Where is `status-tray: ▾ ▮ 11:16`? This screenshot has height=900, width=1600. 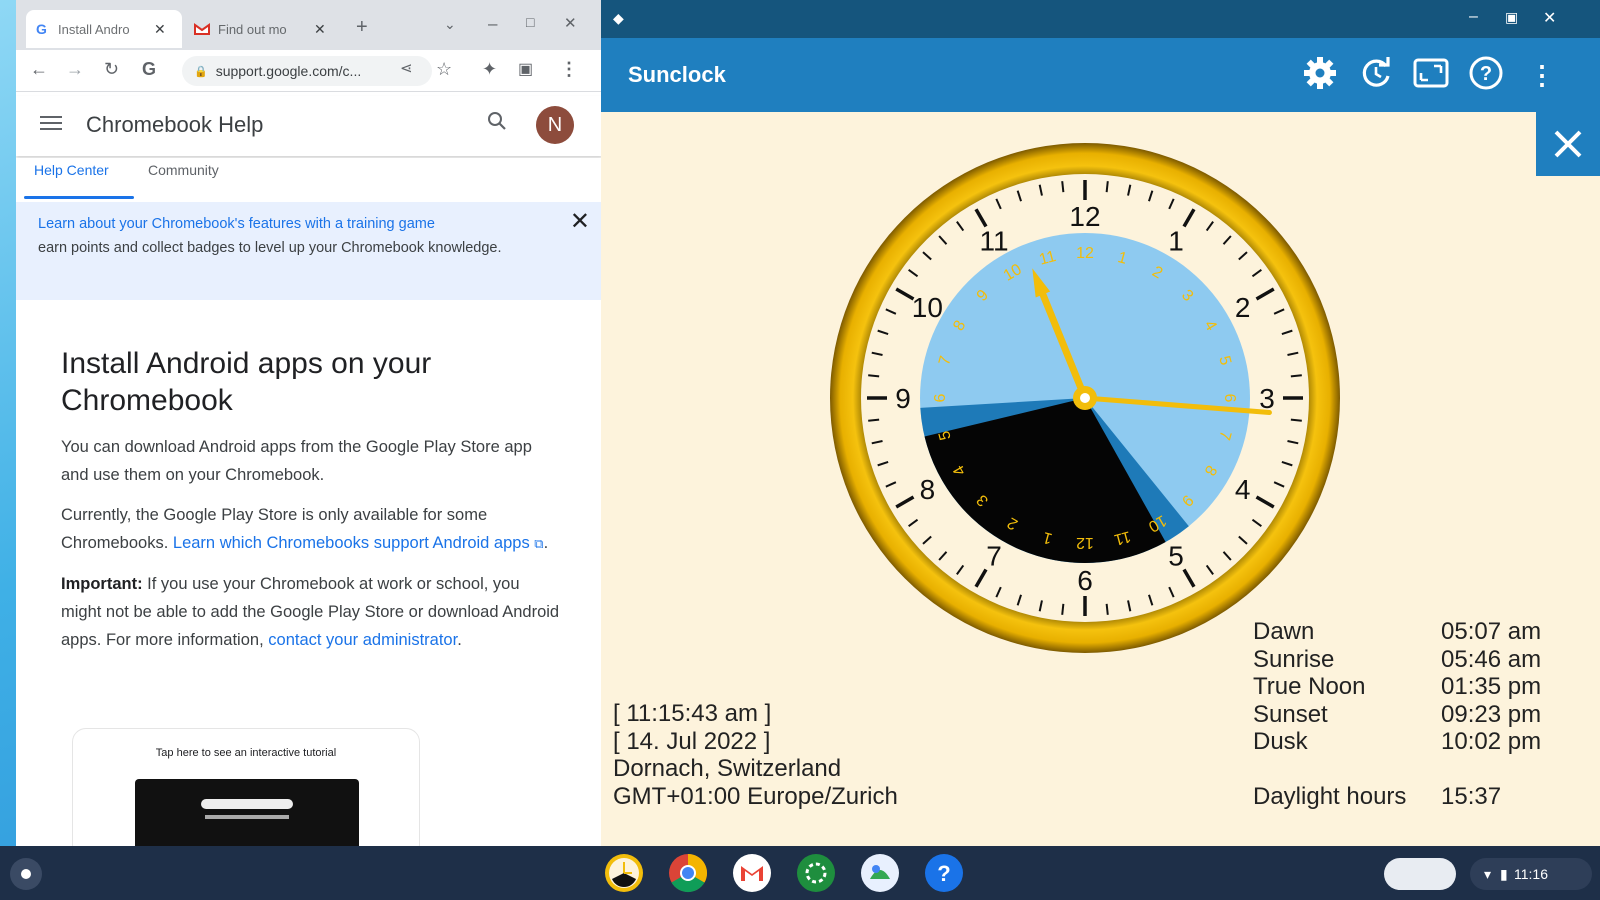
status-tray: ▾ ▮ 11:16 is located at coordinates (1531, 874).